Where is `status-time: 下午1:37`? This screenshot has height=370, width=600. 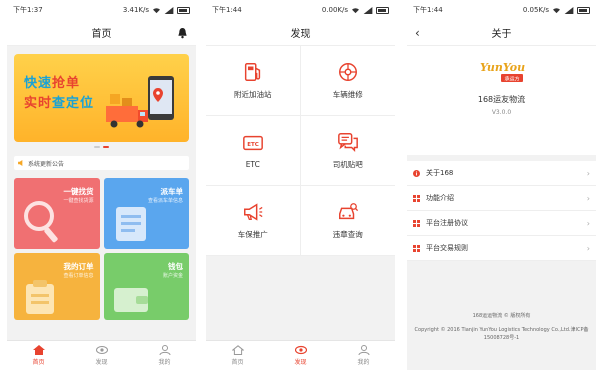 status-time: 下午1:37 is located at coordinates (28, 10).